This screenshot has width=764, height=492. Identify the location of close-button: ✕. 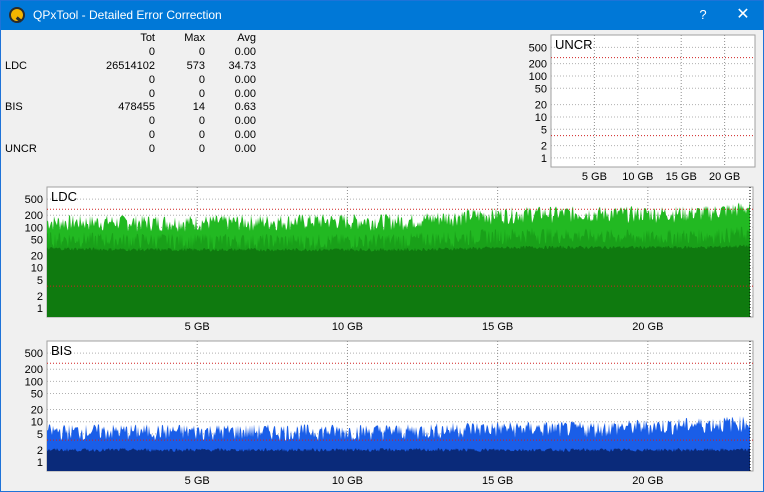
(743, 15).